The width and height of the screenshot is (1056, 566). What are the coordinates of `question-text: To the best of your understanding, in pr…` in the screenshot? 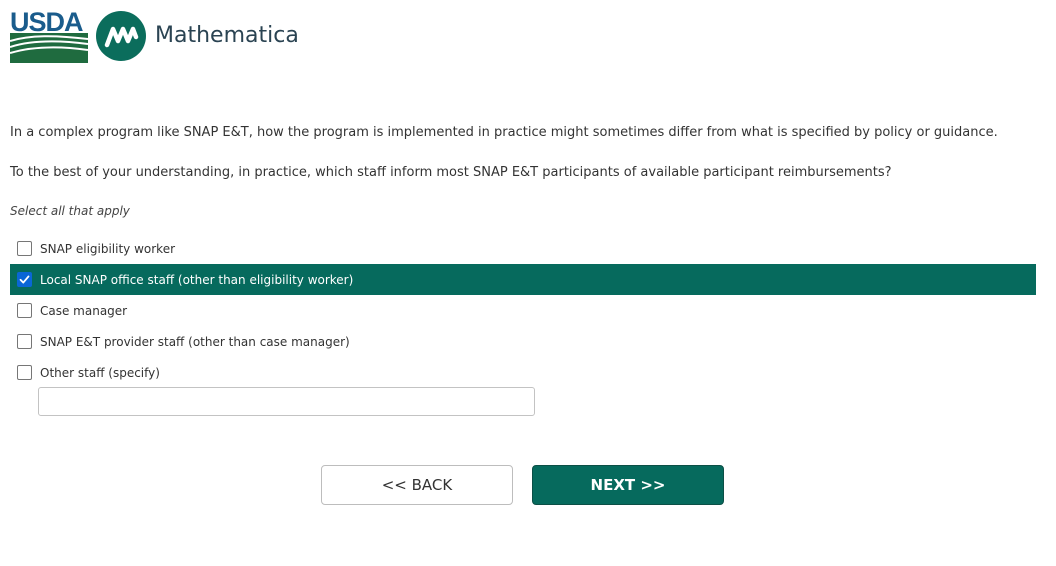 It's located at (451, 172).